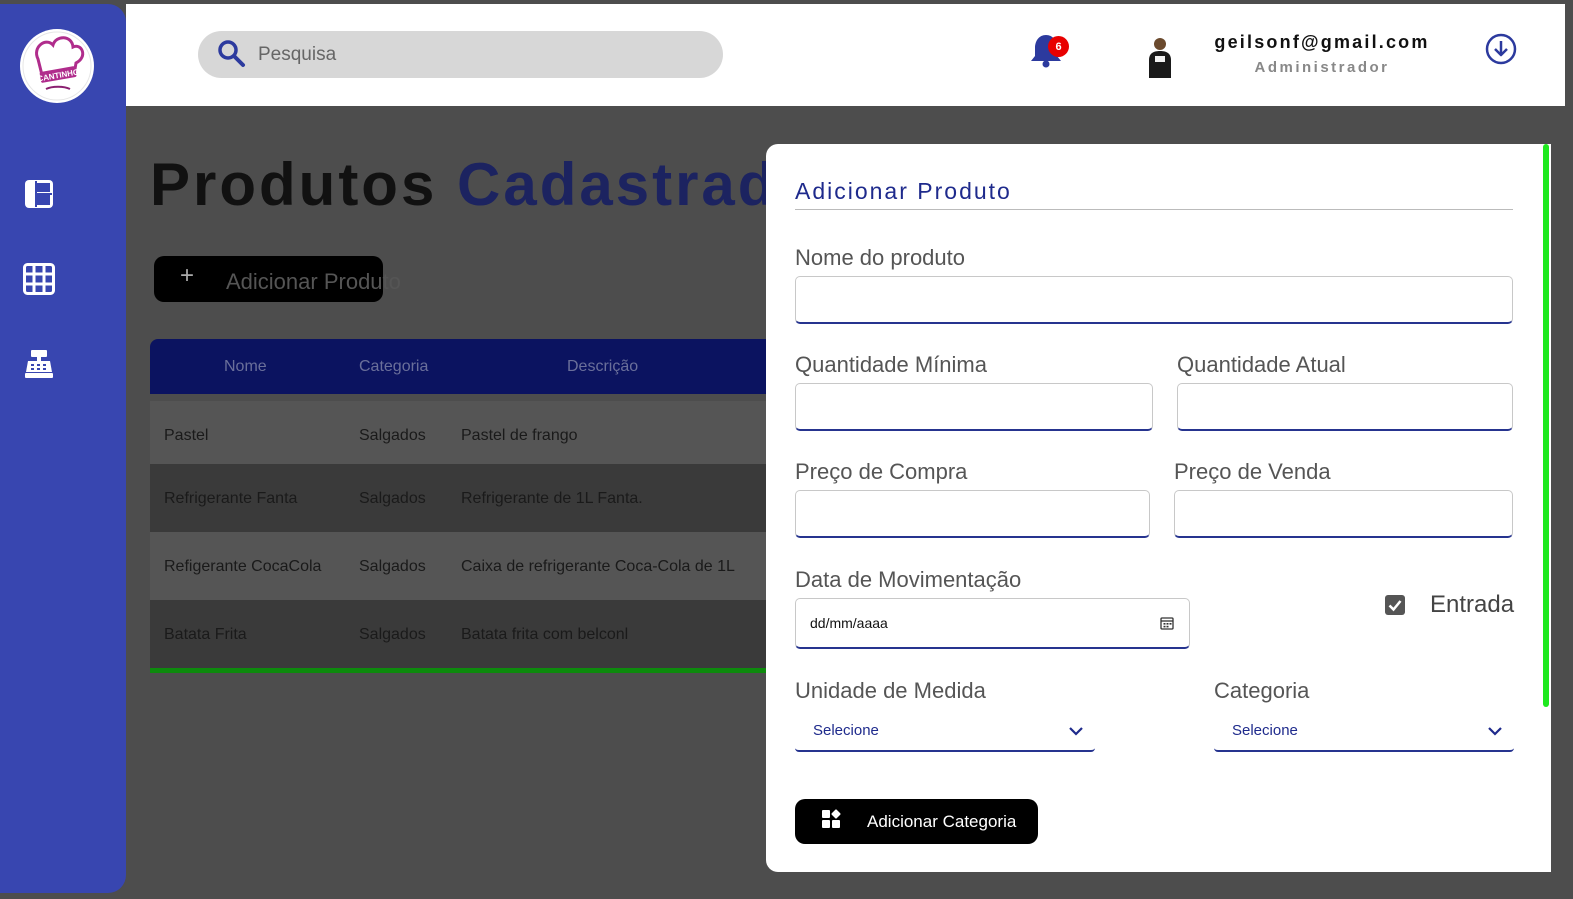  What do you see at coordinates (942, 821) in the screenshot?
I see `add-category-button-label: Adicionar Categoria` at bounding box center [942, 821].